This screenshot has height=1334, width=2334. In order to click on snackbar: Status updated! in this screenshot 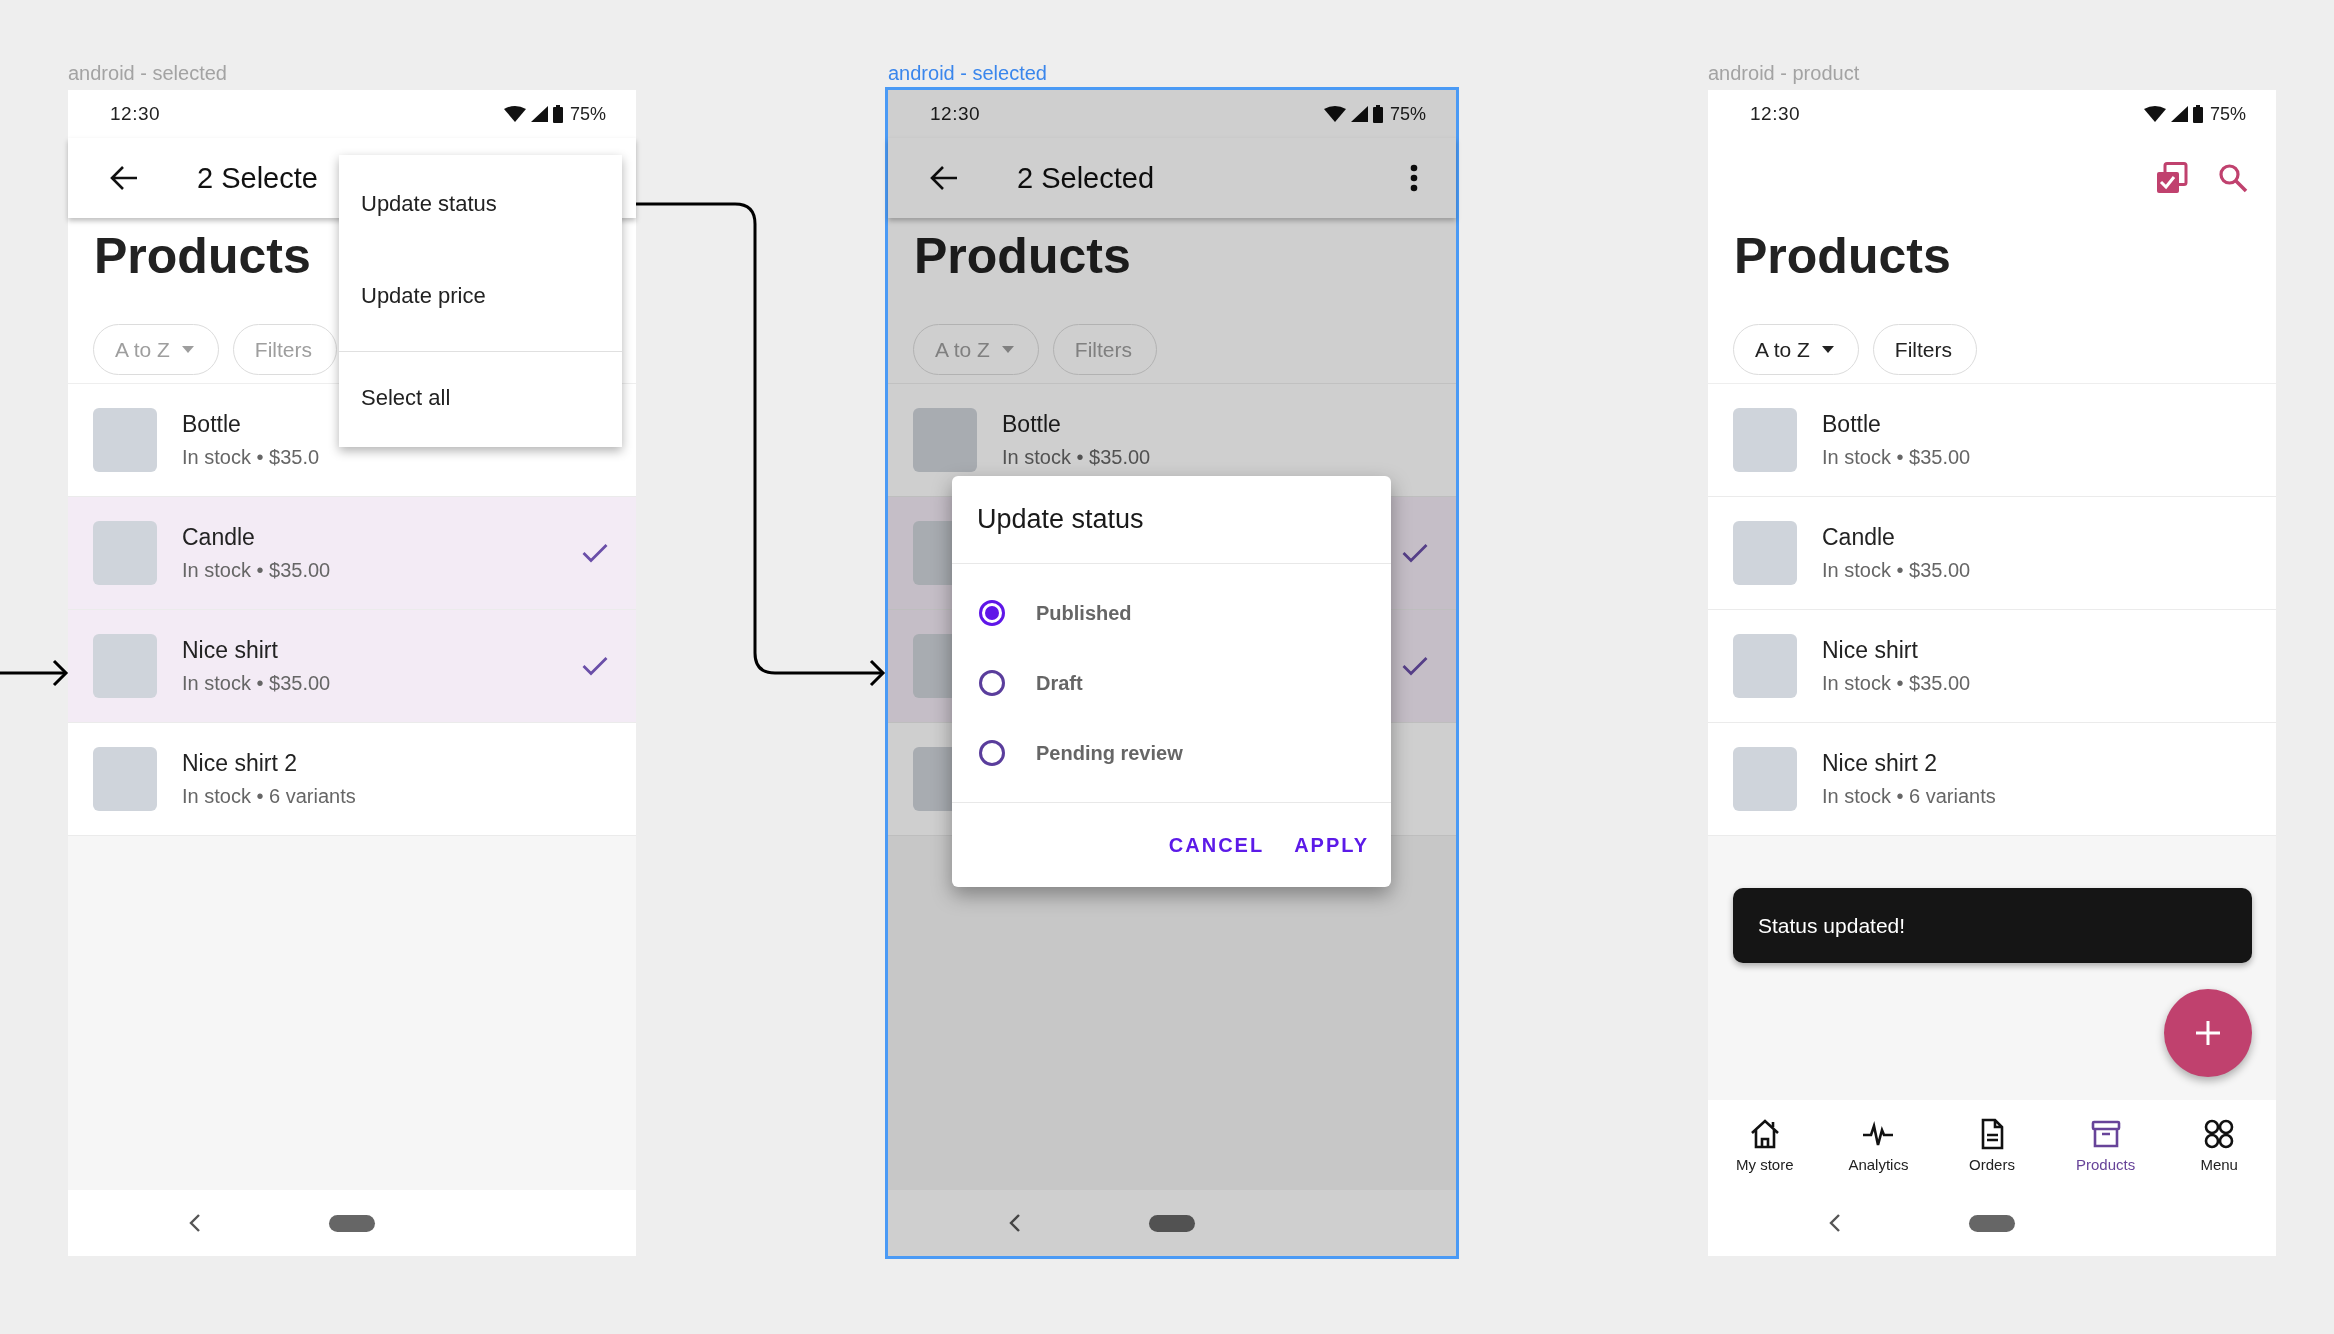, I will do `click(1992, 925)`.